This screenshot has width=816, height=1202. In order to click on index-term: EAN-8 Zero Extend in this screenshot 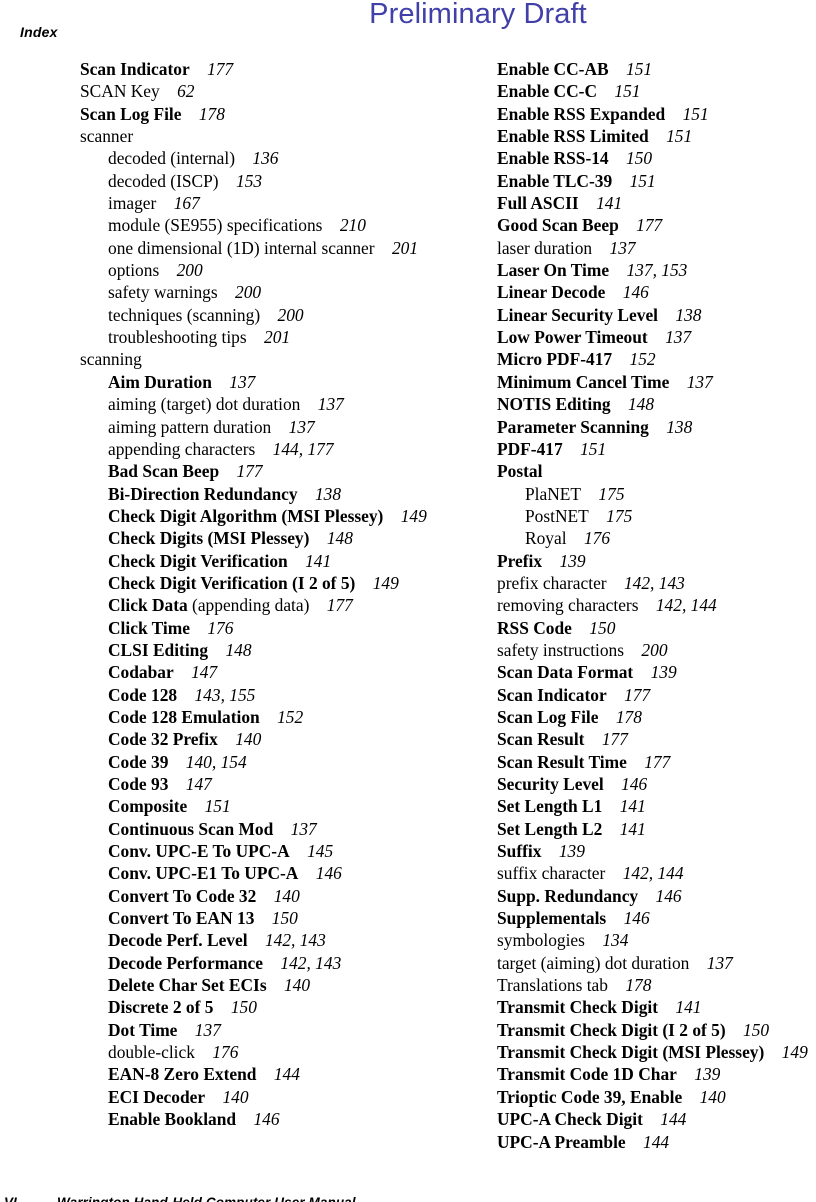, I will do `click(182, 1074)`.